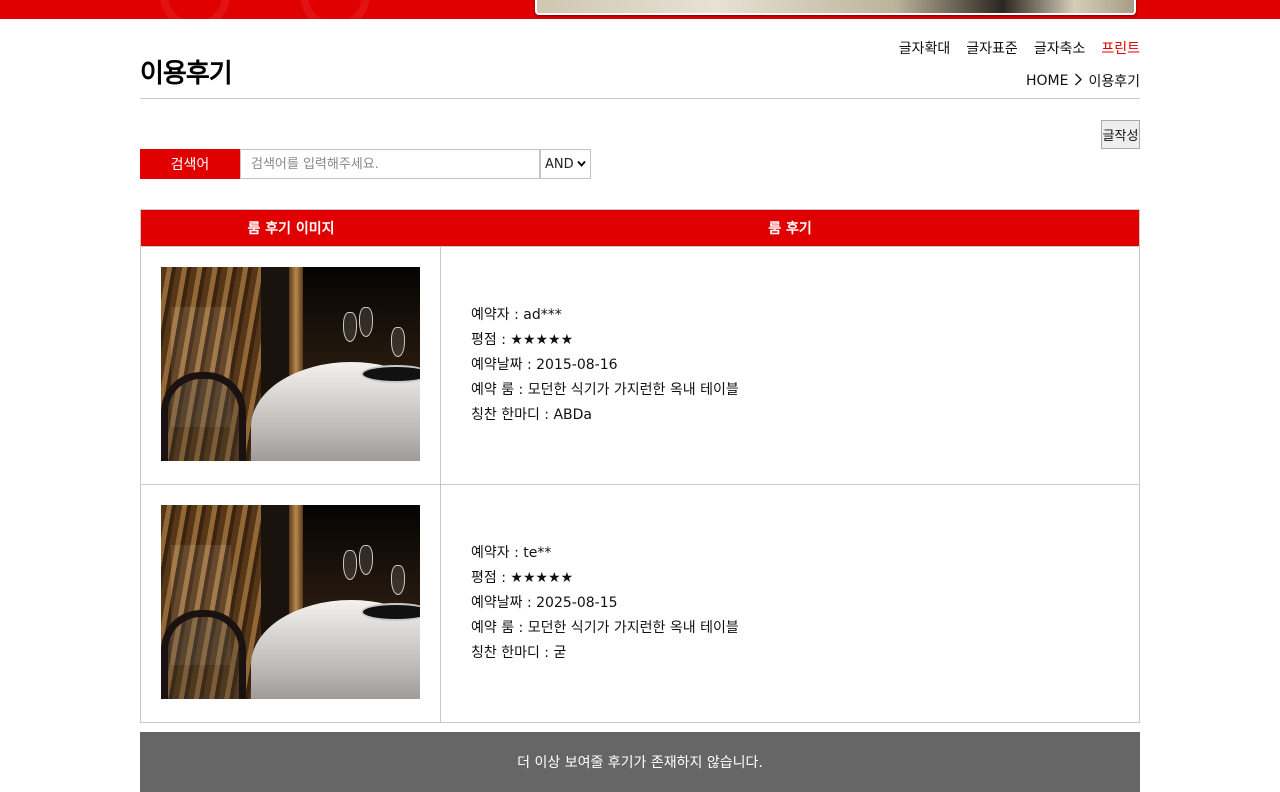 The image size is (1280, 792). What do you see at coordinates (516, 315) in the screenshot?
I see `reserver-line: 예약자 : ad***` at bounding box center [516, 315].